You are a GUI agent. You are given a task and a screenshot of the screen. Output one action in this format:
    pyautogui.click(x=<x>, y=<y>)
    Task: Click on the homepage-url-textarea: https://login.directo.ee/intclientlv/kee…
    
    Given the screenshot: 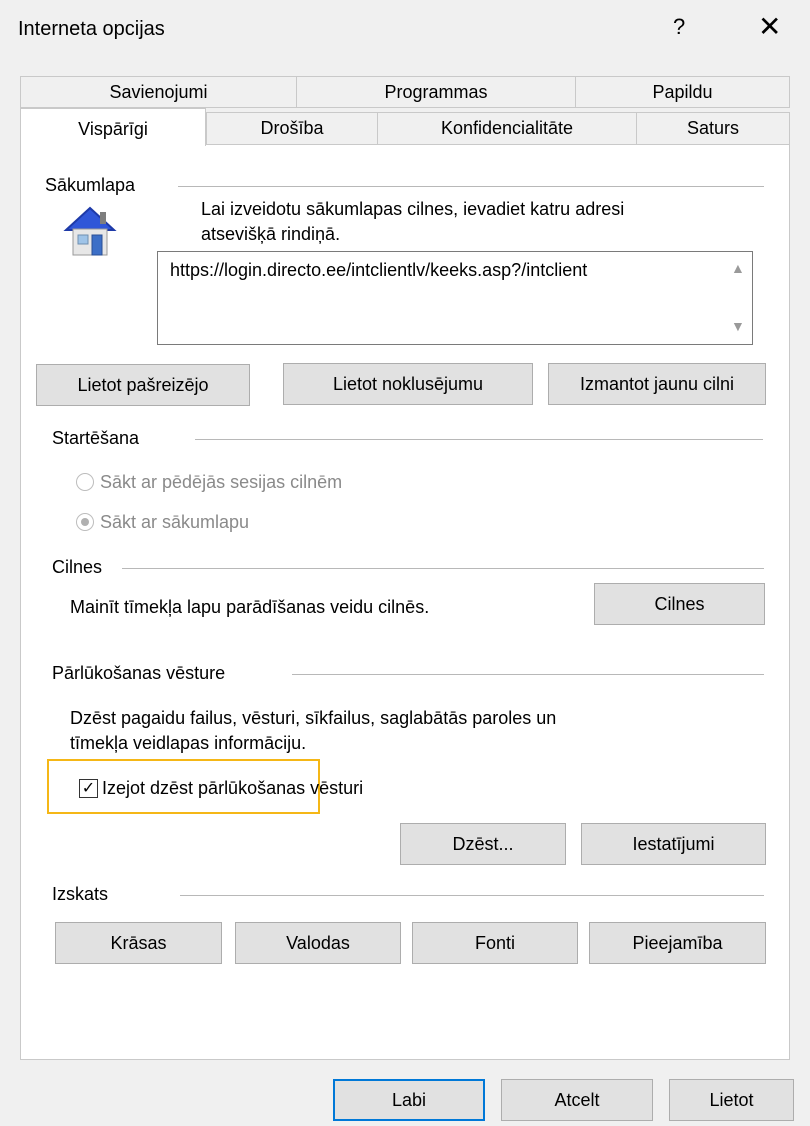 What is the action you would take?
    pyautogui.click(x=455, y=298)
    